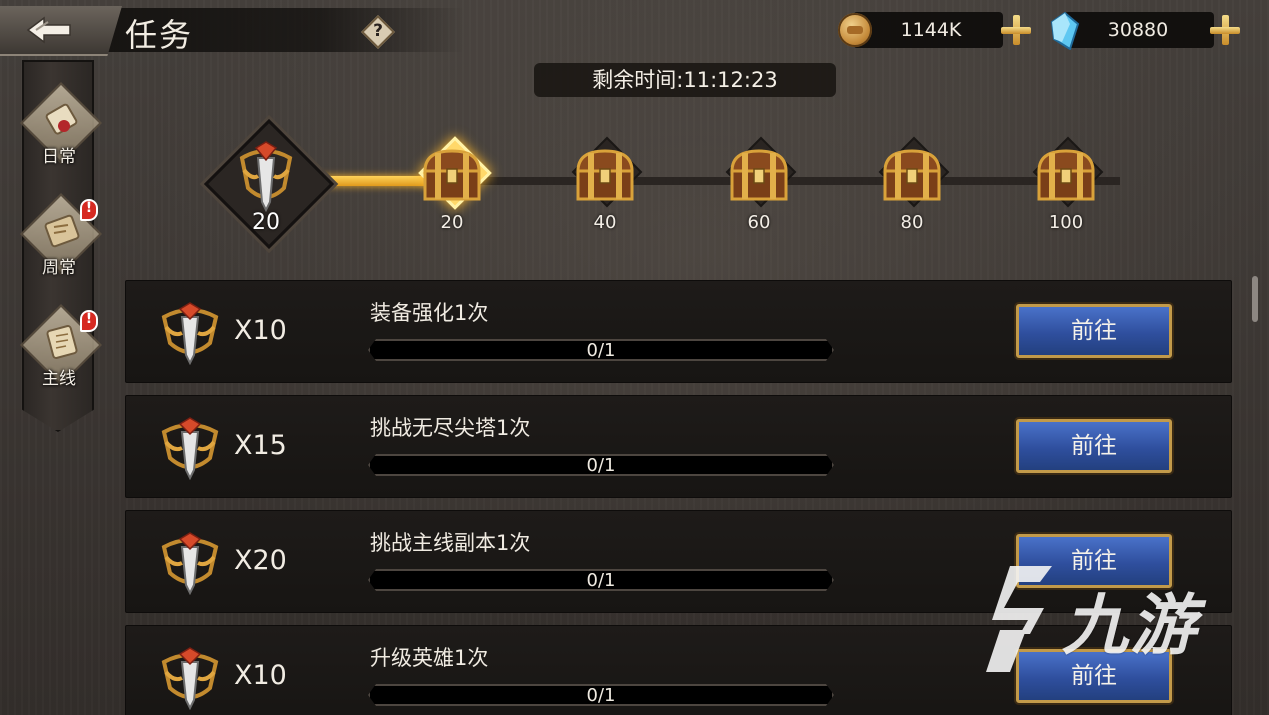 This screenshot has width=1269, height=715. Describe the element at coordinates (685, 80) in the screenshot. I see `remaining-time: 剩余时间:11:12:23` at that location.